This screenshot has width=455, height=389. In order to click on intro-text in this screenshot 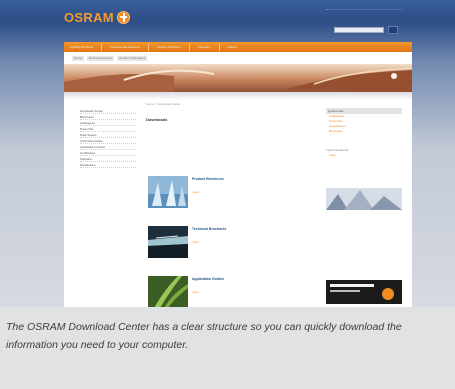, I will do `click(223, 139)`.